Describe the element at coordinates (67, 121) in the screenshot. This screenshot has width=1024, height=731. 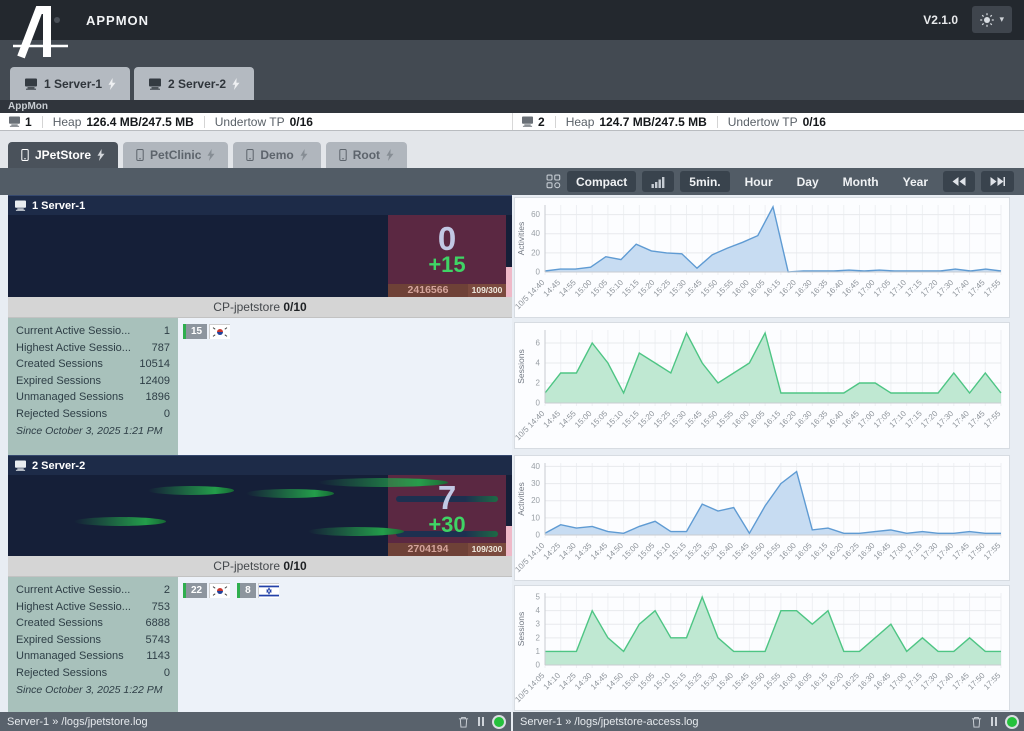
I see `heap-label: Heap` at that location.